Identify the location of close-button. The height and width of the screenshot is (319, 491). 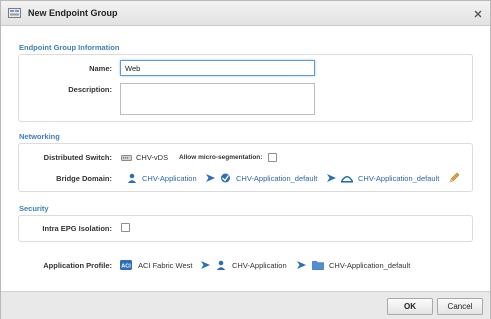
(477, 13).